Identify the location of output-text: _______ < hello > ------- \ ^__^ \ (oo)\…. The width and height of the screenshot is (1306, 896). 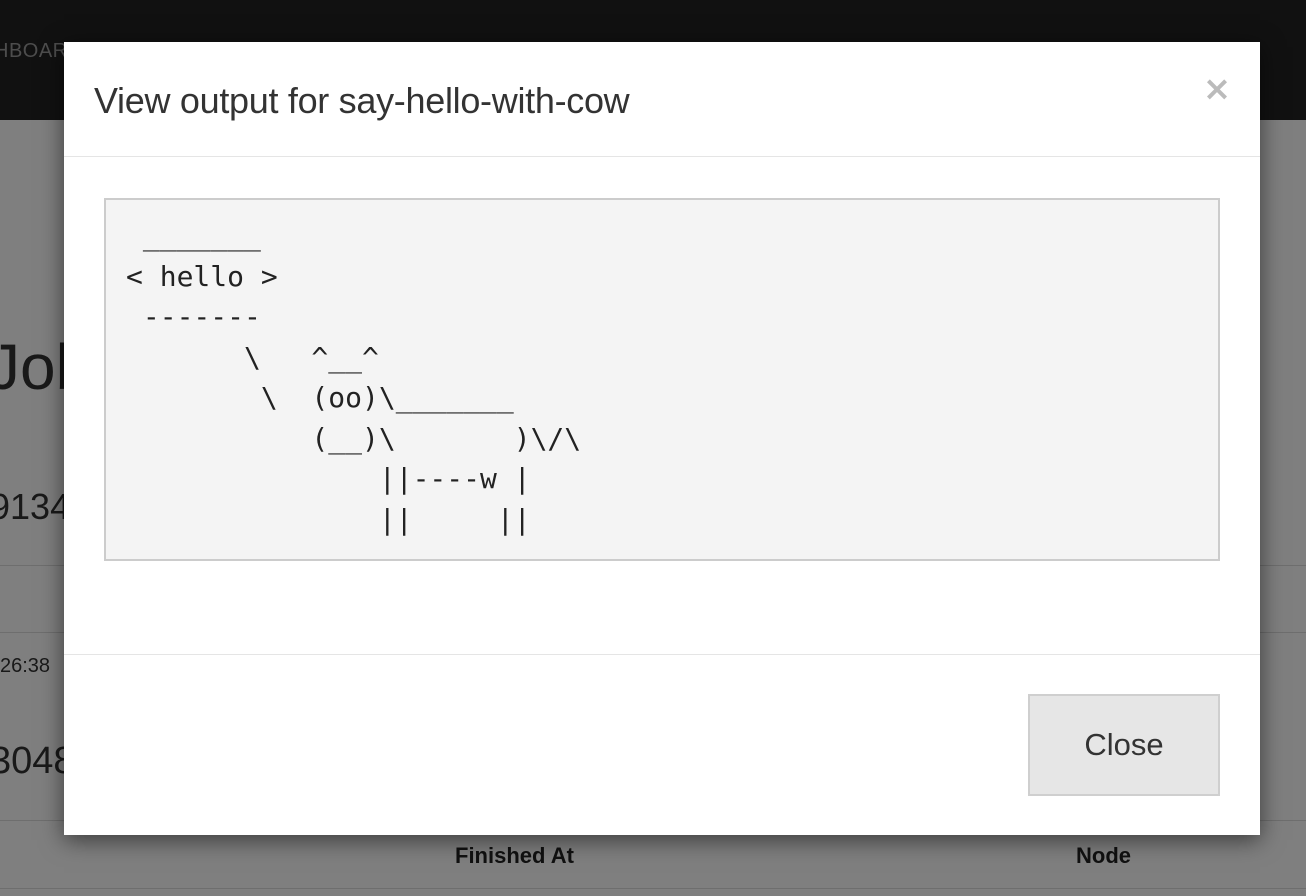
(354, 377).